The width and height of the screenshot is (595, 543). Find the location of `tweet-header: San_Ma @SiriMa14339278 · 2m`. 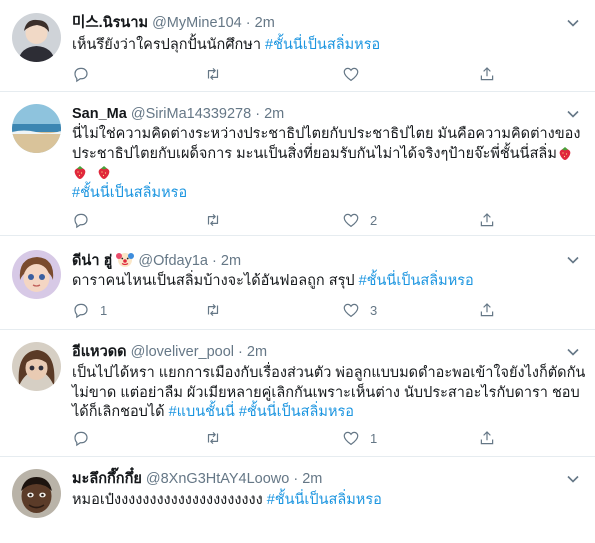

tweet-header: San_Ma @SiriMa14339278 · 2m is located at coordinates (178, 114).